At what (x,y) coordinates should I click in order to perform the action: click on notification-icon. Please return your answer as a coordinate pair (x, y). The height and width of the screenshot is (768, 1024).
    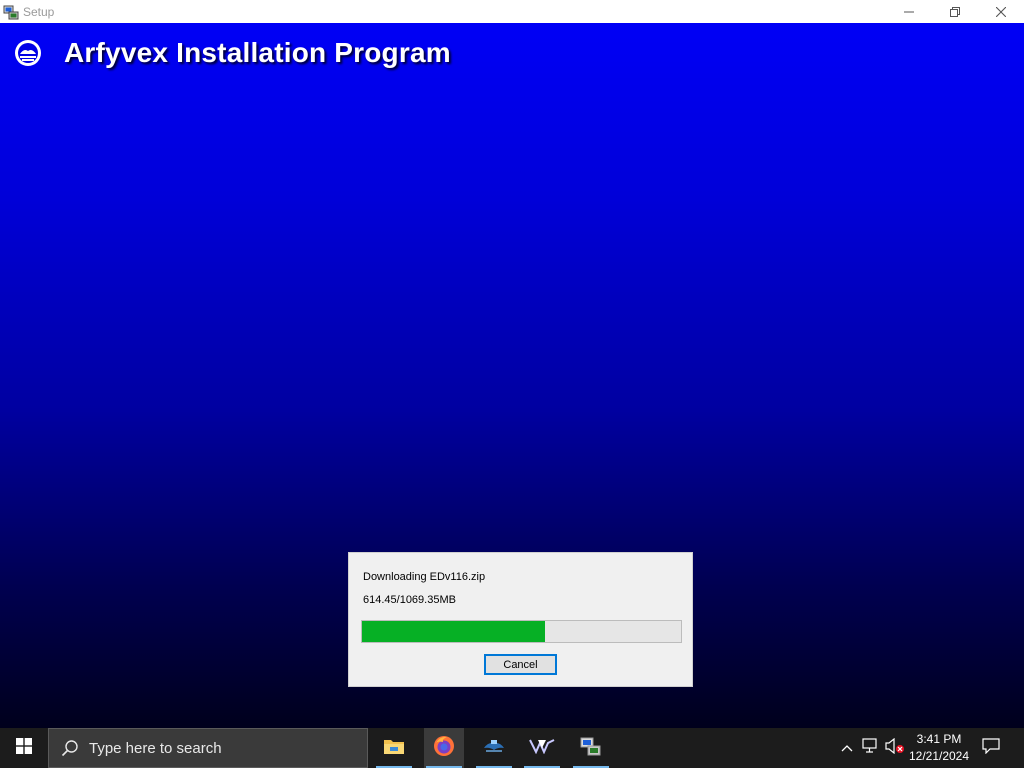
    Looking at the image, I should click on (991, 748).